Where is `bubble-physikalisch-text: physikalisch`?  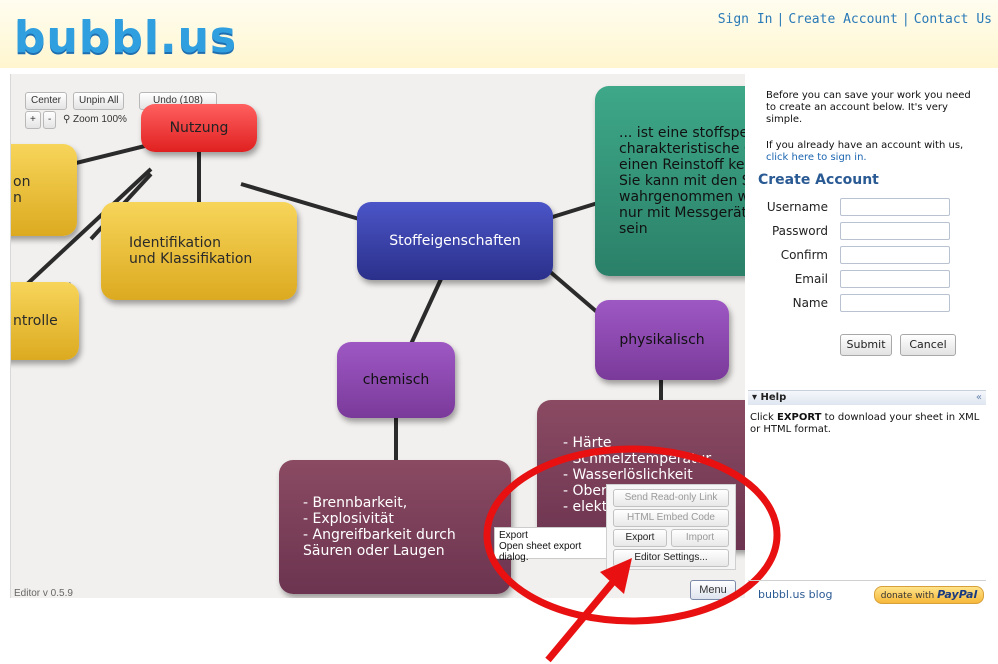
bubble-physikalisch-text: physikalisch is located at coordinates (662, 340).